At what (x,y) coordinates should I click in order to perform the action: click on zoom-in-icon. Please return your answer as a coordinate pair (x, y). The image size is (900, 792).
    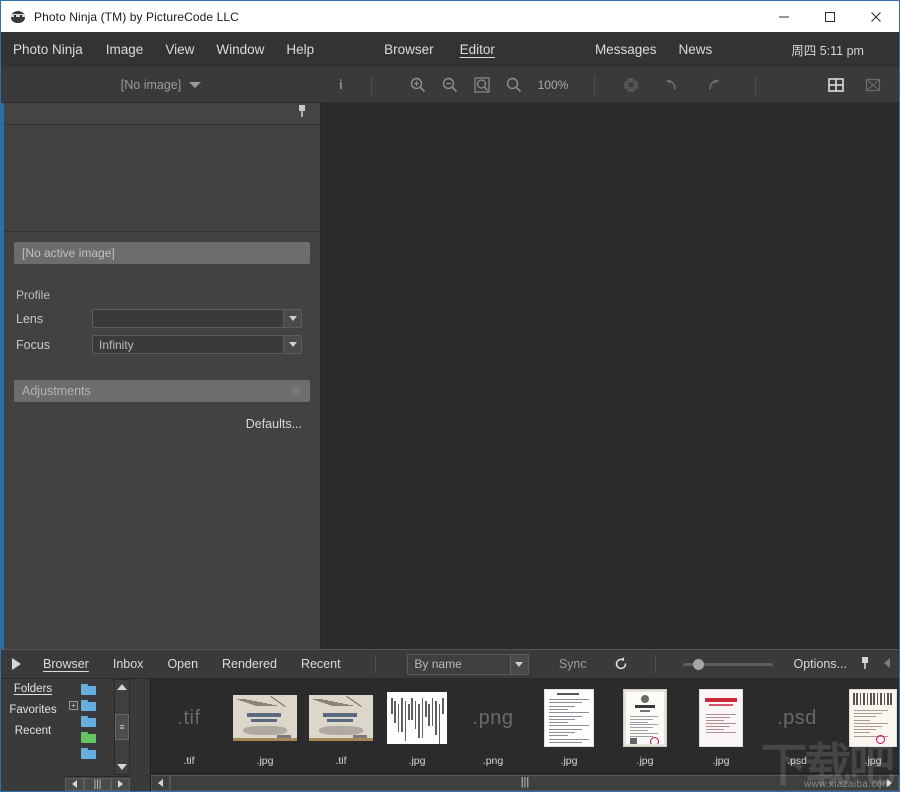
    Looking at the image, I should click on (418, 85).